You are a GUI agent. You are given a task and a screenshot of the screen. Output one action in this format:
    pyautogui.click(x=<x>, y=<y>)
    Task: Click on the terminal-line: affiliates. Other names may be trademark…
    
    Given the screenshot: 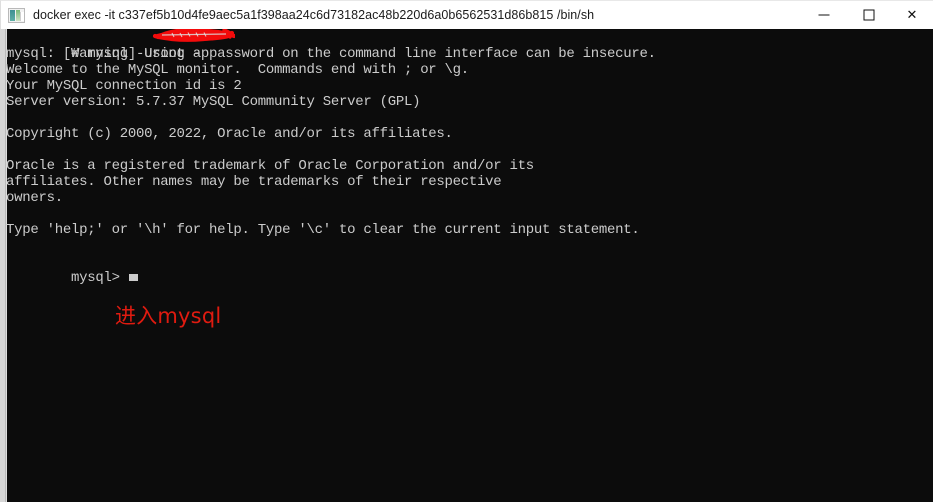 What is the action you would take?
    pyautogui.click(x=254, y=182)
    